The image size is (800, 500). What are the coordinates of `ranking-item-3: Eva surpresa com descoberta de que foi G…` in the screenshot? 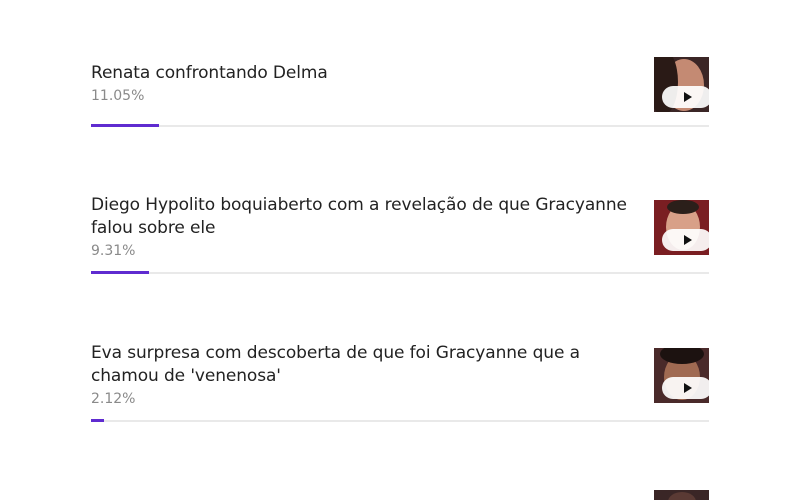 It's located at (400, 382).